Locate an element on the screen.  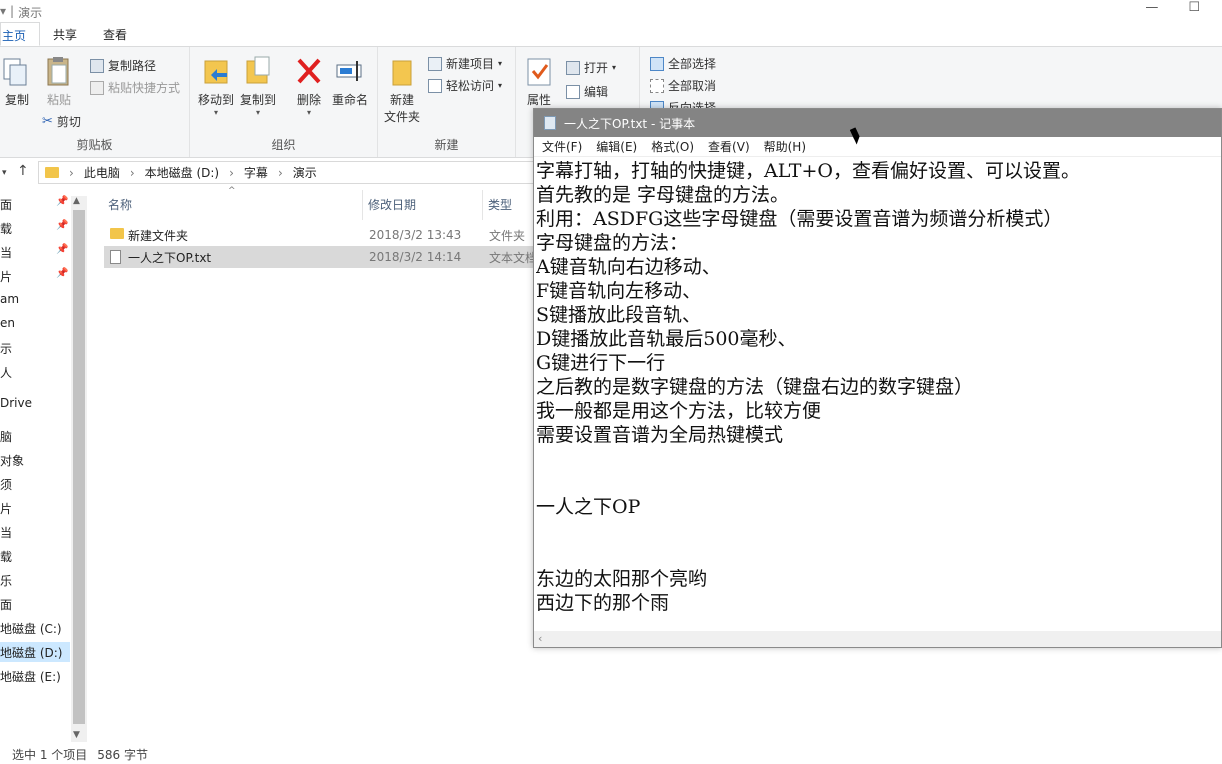
properties-button: 属性 is located at coordinates (539, 81).